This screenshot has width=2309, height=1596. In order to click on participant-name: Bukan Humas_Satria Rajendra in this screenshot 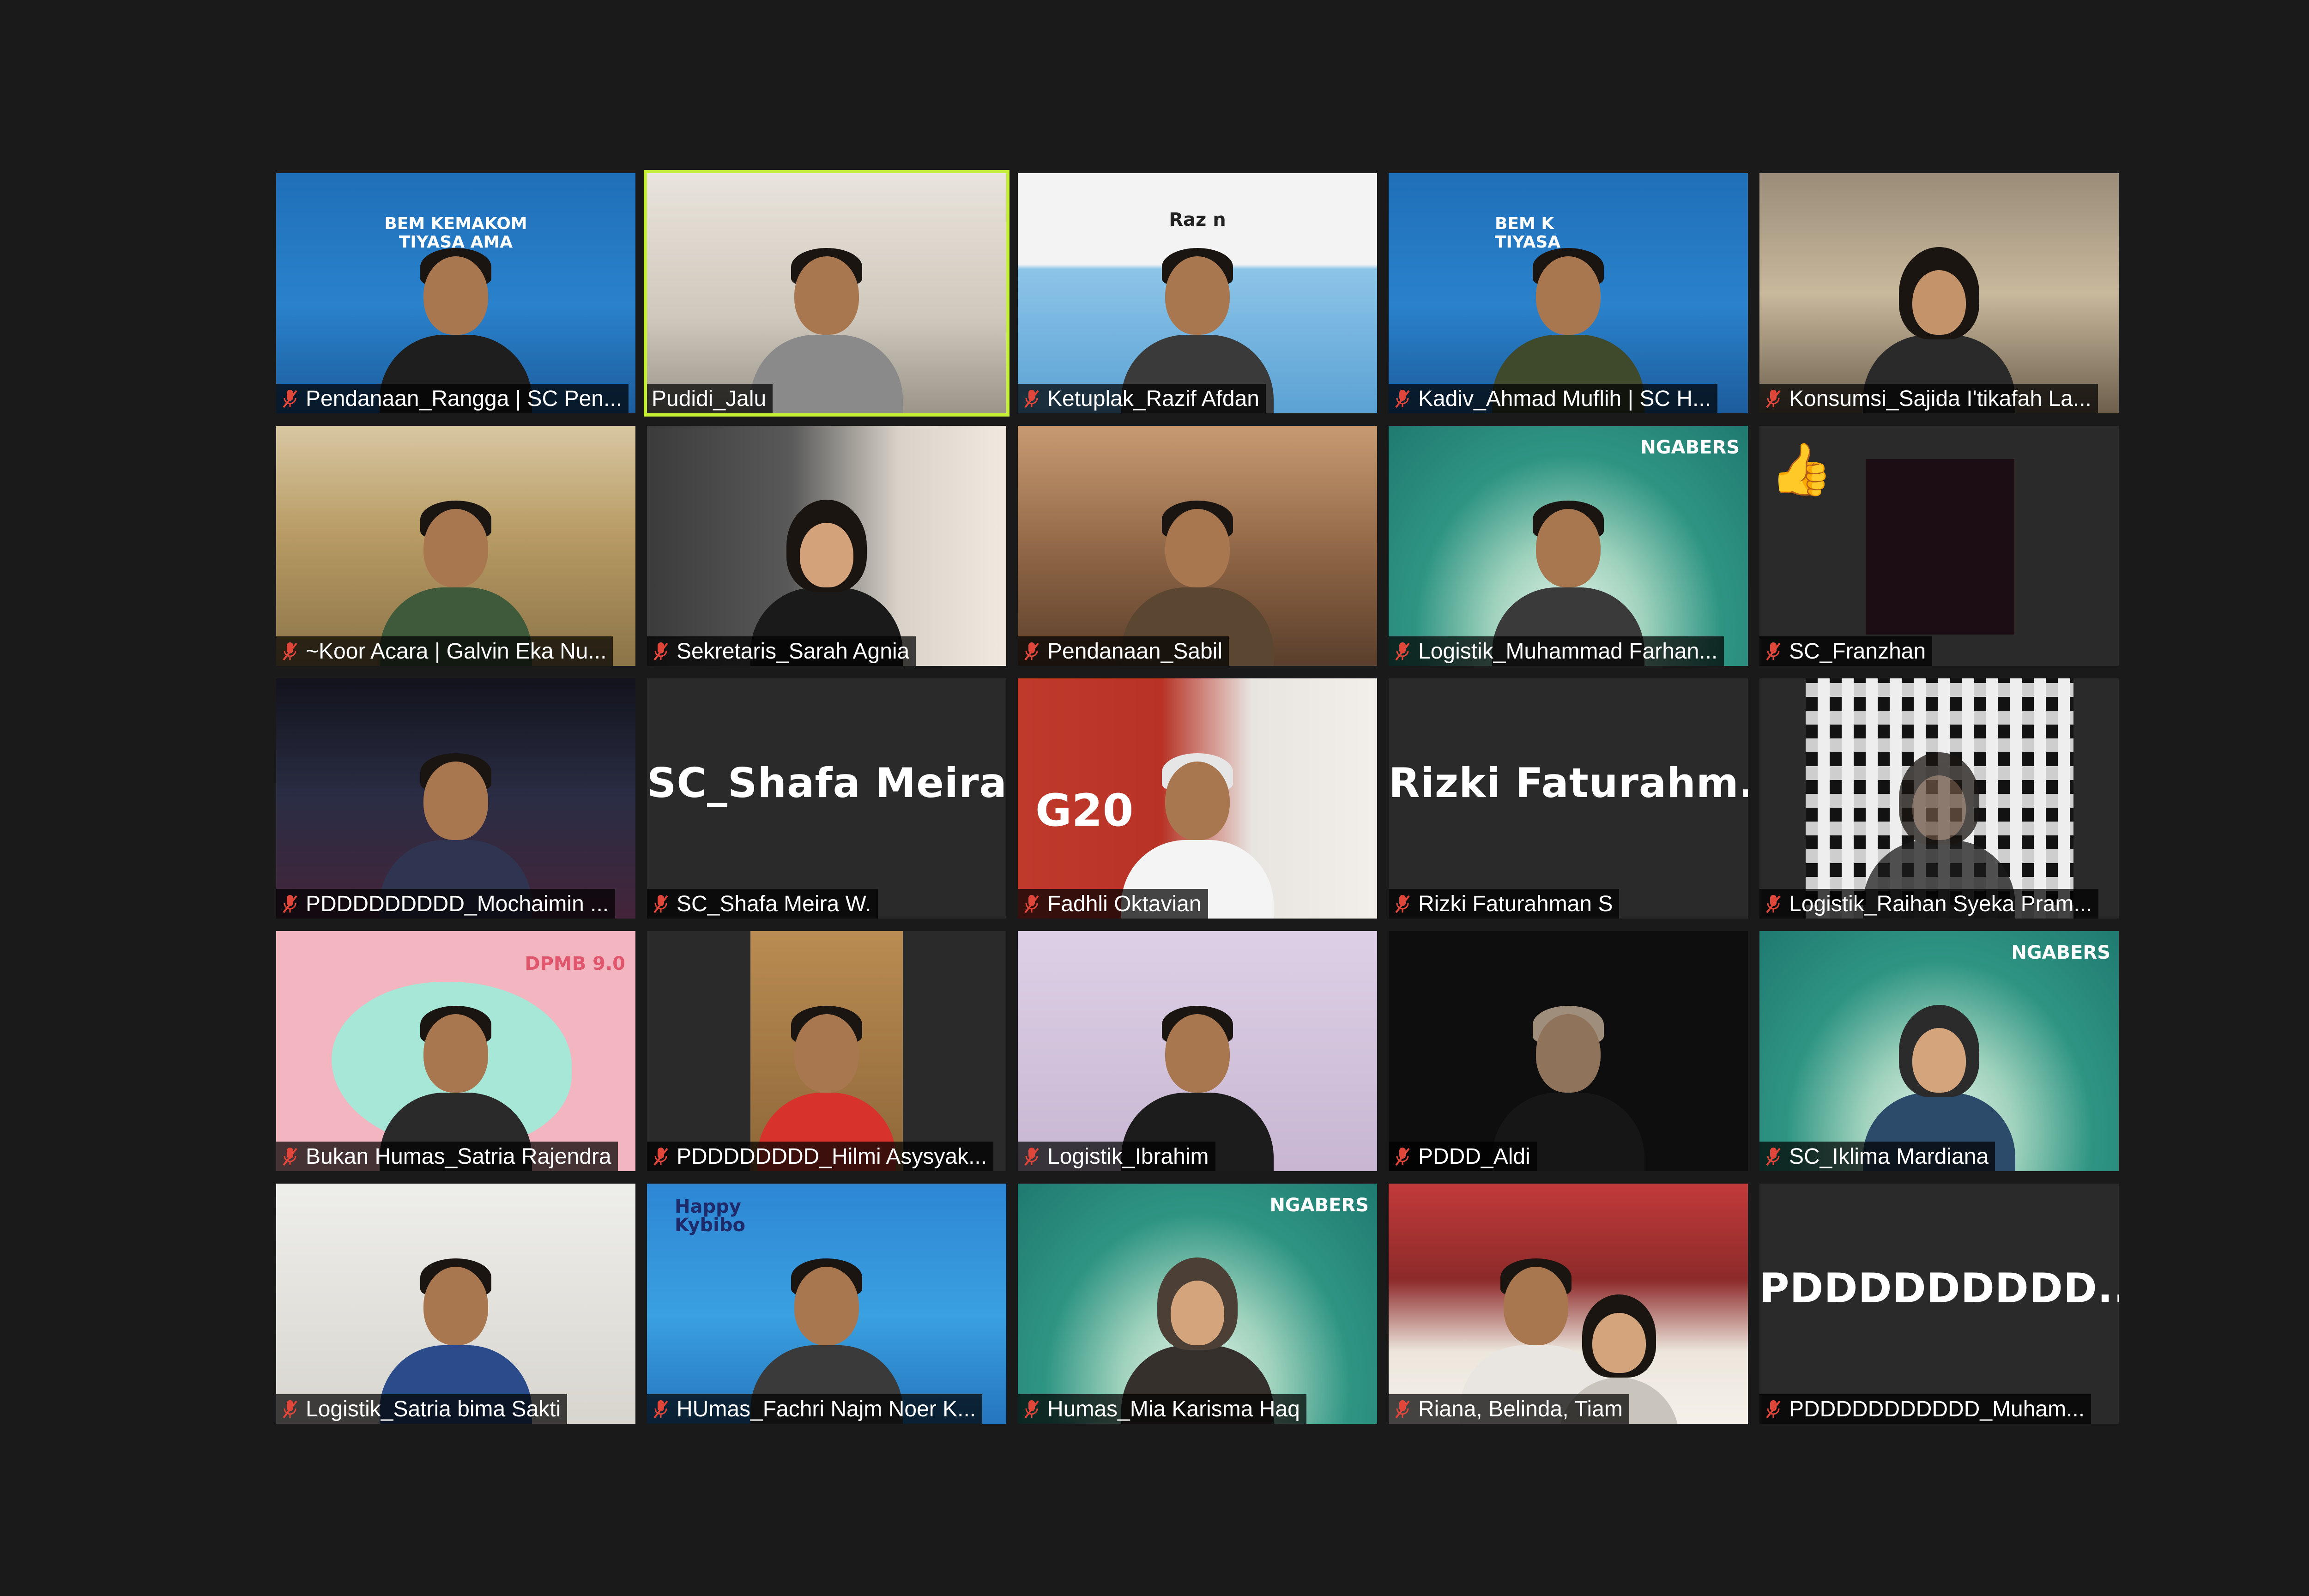, I will do `click(458, 1156)`.